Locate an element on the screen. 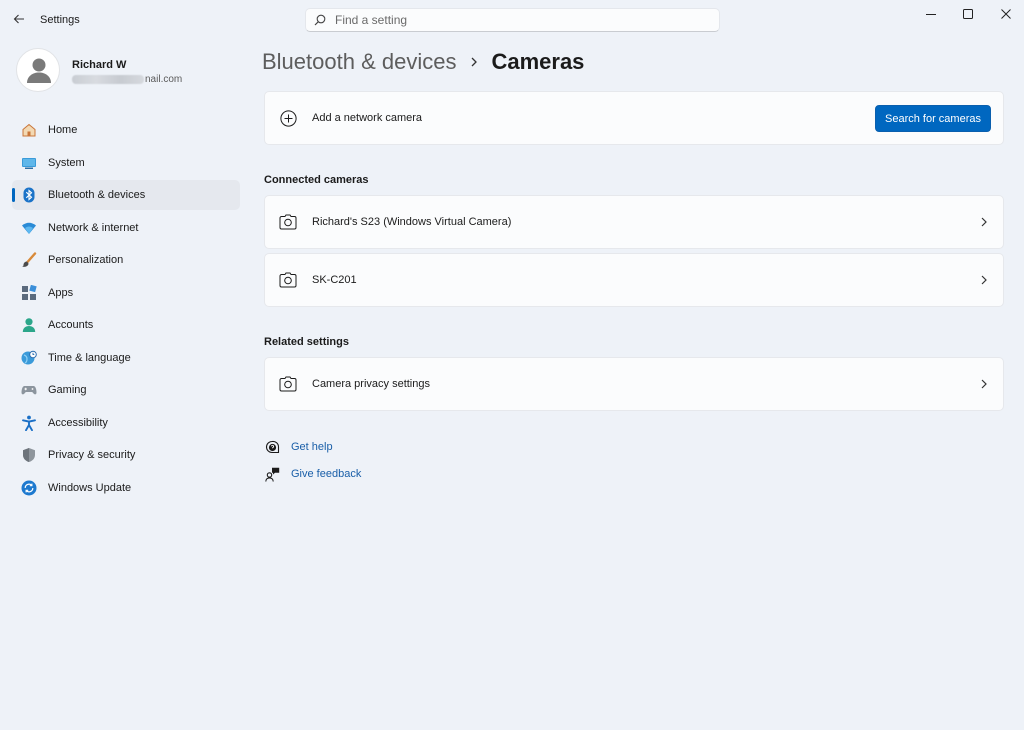  sidebar-item-accessibility: Accessibility is located at coordinates (126, 423).